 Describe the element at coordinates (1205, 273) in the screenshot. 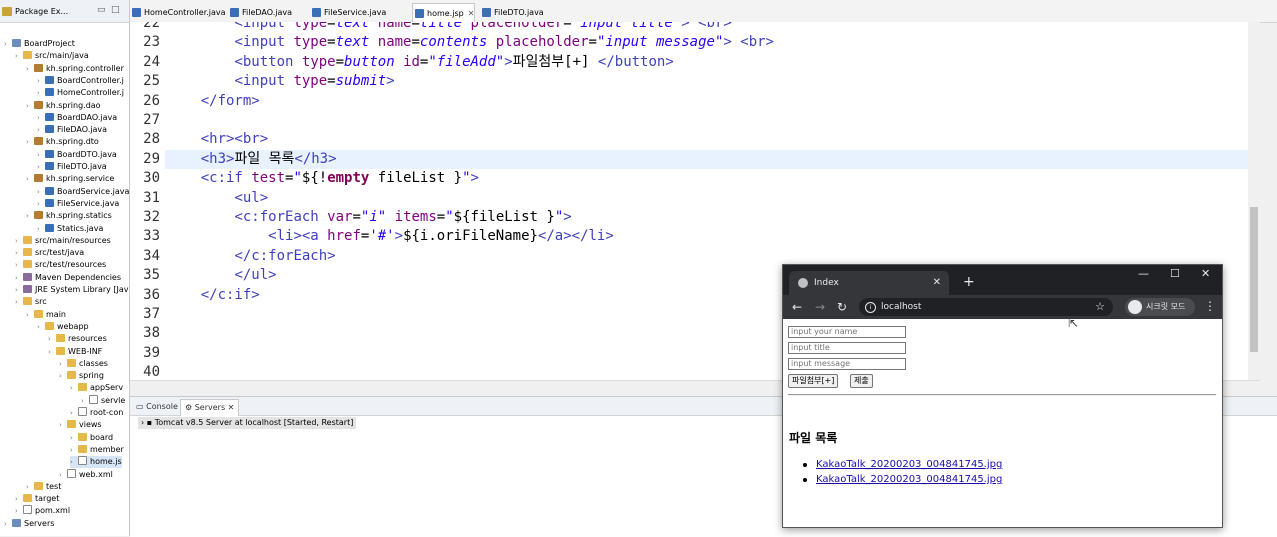

I see `close-window-icon: ✕` at that location.